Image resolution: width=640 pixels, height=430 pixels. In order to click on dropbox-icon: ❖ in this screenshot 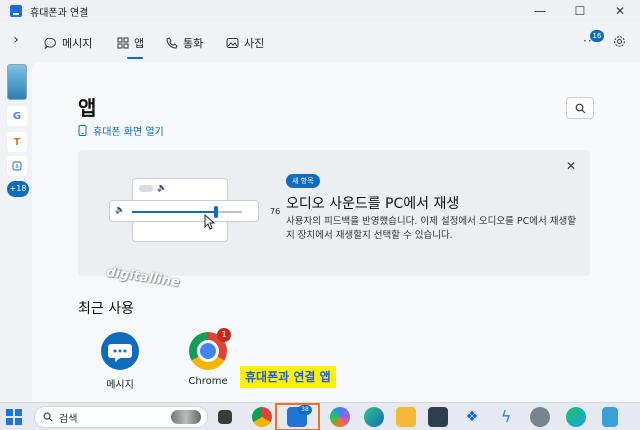, I will do `click(472, 417)`.